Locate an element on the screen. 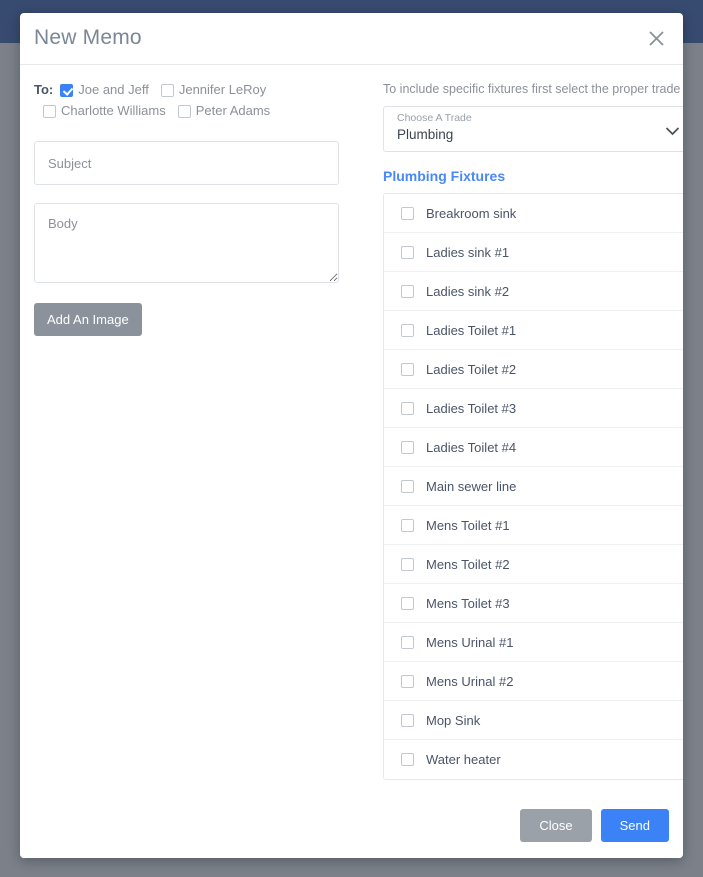 The image size is (703, 877). list-item: Ladies Toilet #1 is located at coordinates (533, 330).